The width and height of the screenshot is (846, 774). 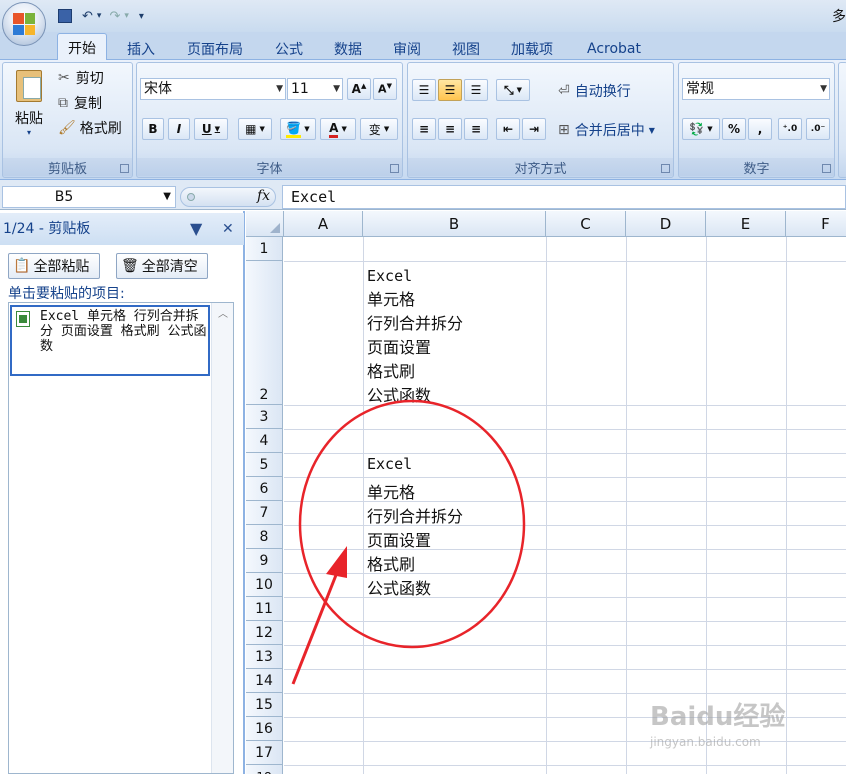 I want to click on top-align-button: ☰, so click(x=424, y=90).